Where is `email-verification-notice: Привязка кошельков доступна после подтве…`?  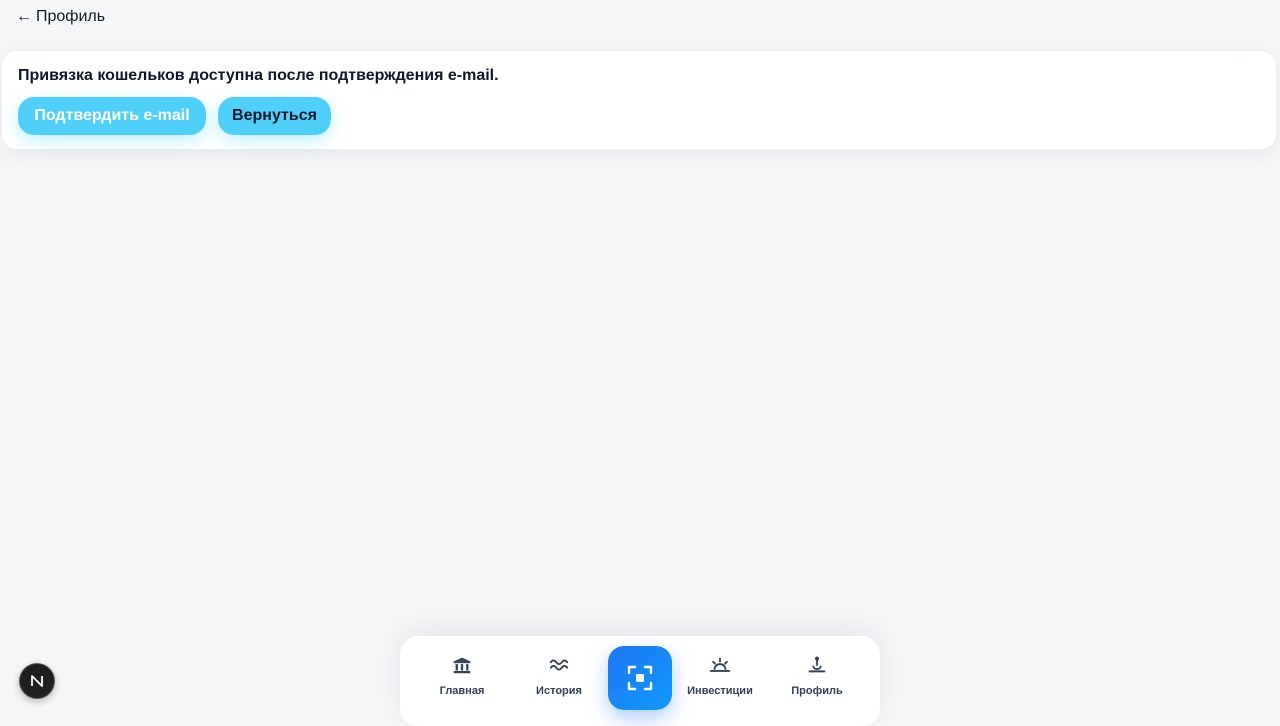
email-verification-notice: Привязка кошельков доступна после подтве… is located at coordinates (639, 100).